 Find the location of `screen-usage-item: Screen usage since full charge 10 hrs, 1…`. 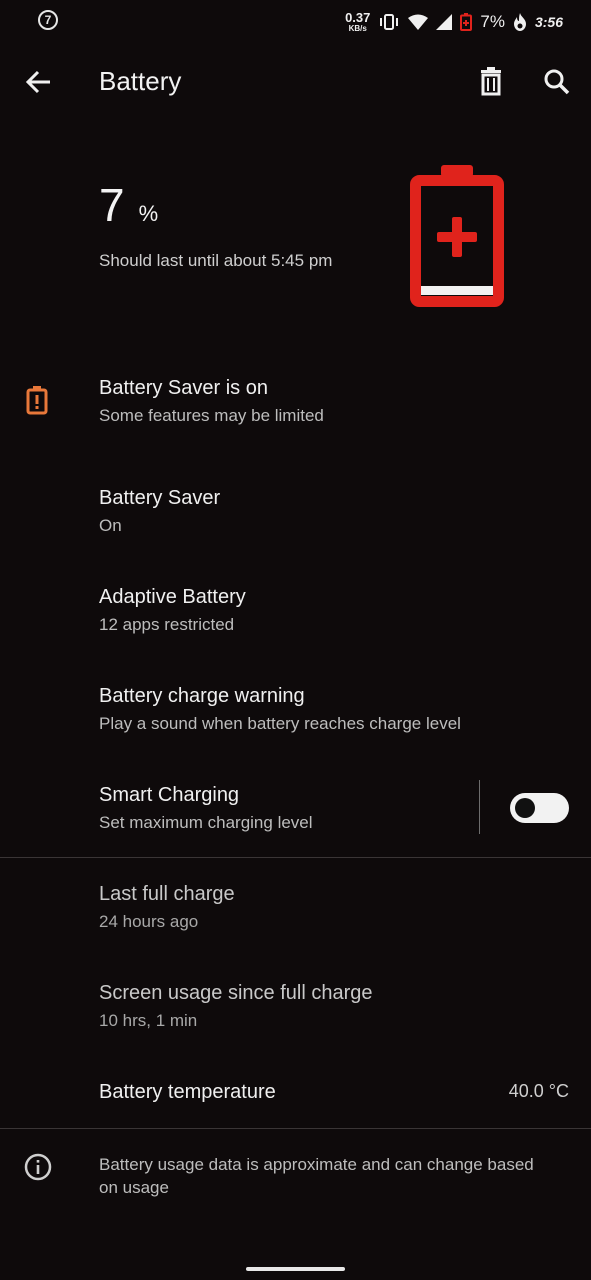

screen-usage-item: Screen usage since full charge 10 hrs, 1… is located at coordinates (236, 1006).